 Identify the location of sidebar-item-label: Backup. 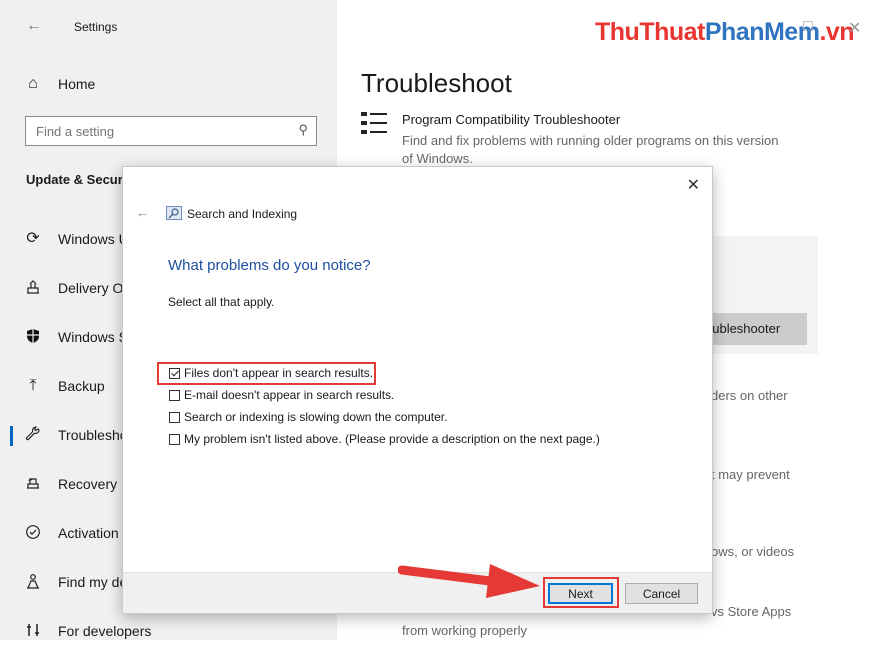
(81, 386).